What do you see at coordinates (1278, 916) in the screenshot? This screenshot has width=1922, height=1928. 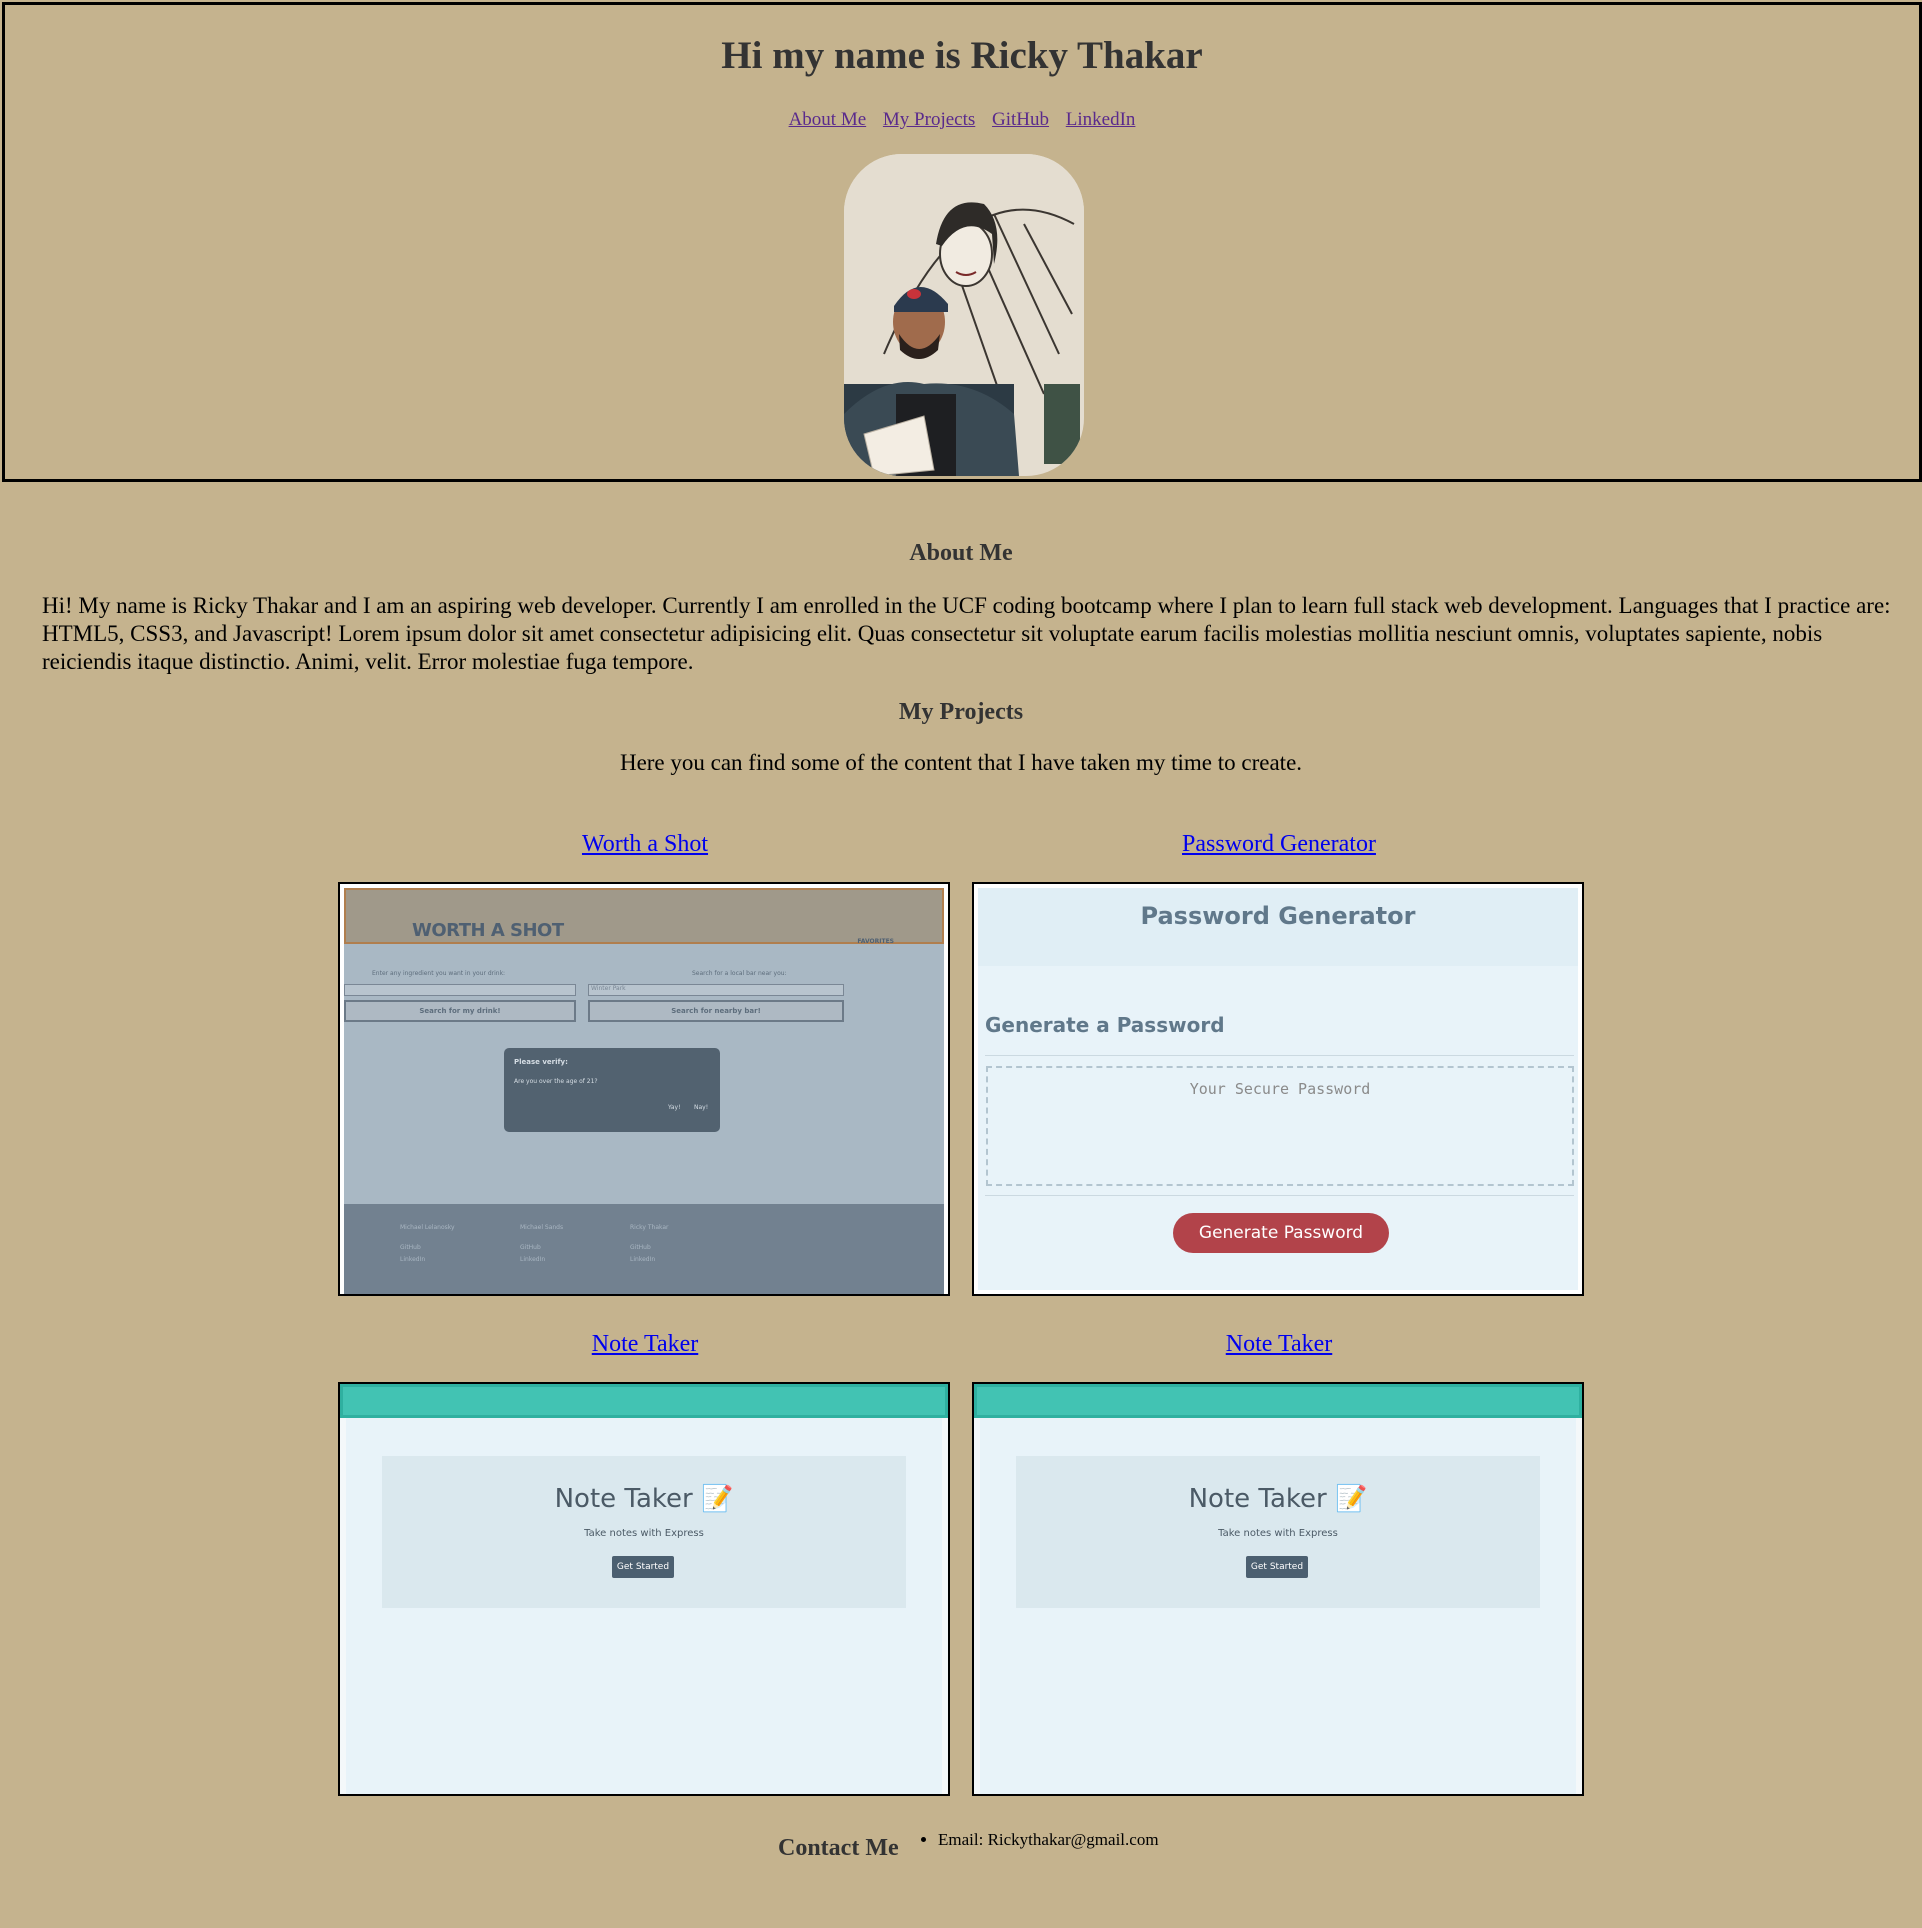 I see `password-generator-title: Password Generator` at bounding box center [1278, 916].